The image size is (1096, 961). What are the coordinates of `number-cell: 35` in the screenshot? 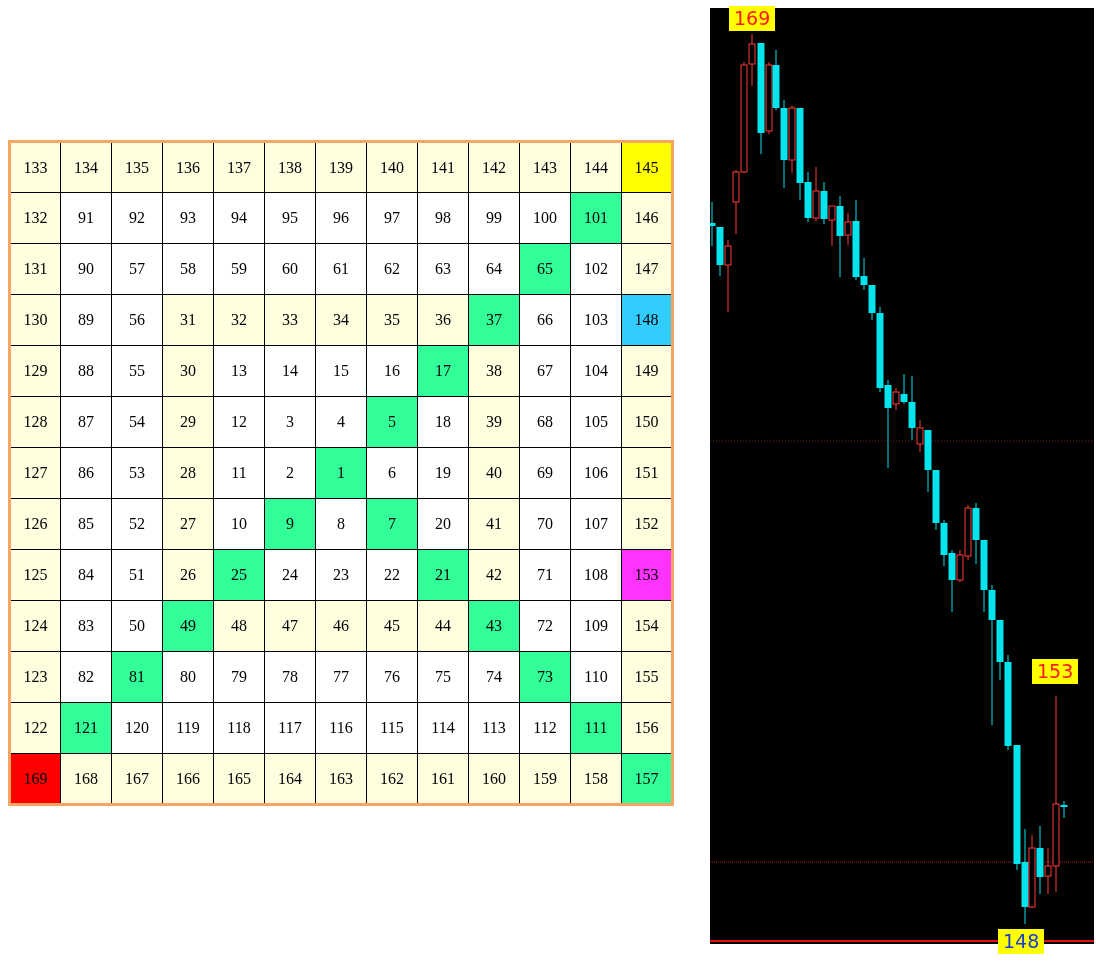 It's located at (392, 320).